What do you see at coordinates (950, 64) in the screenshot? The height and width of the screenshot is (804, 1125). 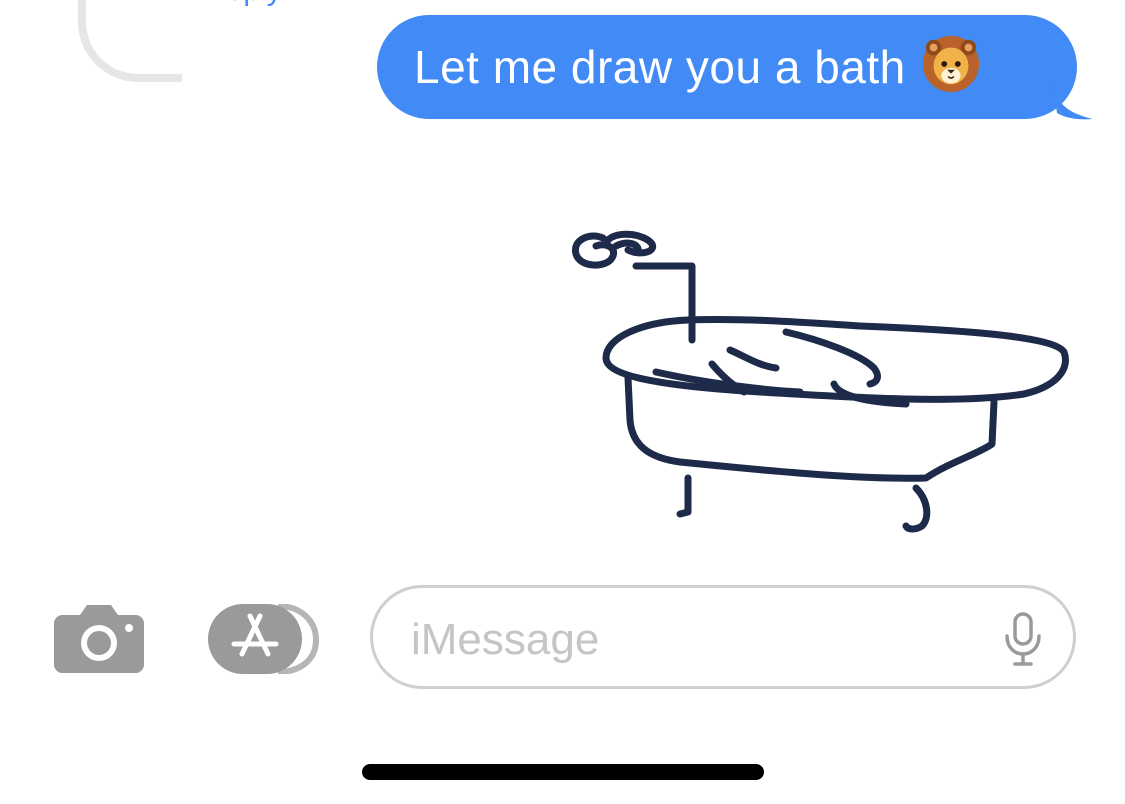 I see `lion-face-emoji` at bounding box center [950, 64].